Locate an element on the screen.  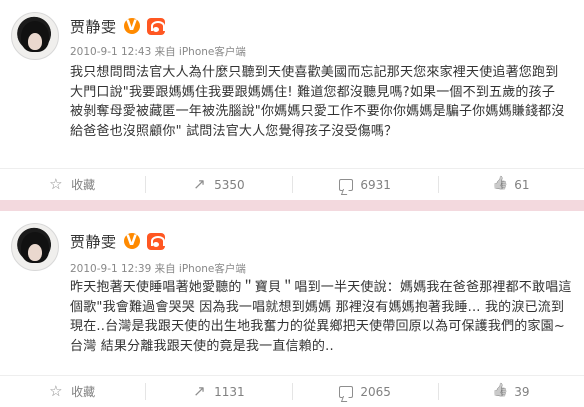
comment-count: 2065 is located at coordinates (375, 391).